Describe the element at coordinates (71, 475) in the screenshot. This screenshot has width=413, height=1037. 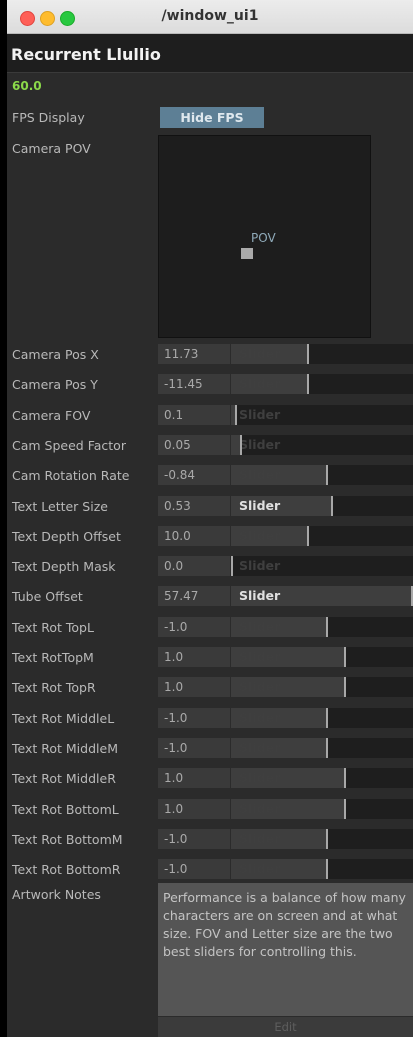
I see `cam-rotation-rate-label: Cam Rotation Rate` at that location.